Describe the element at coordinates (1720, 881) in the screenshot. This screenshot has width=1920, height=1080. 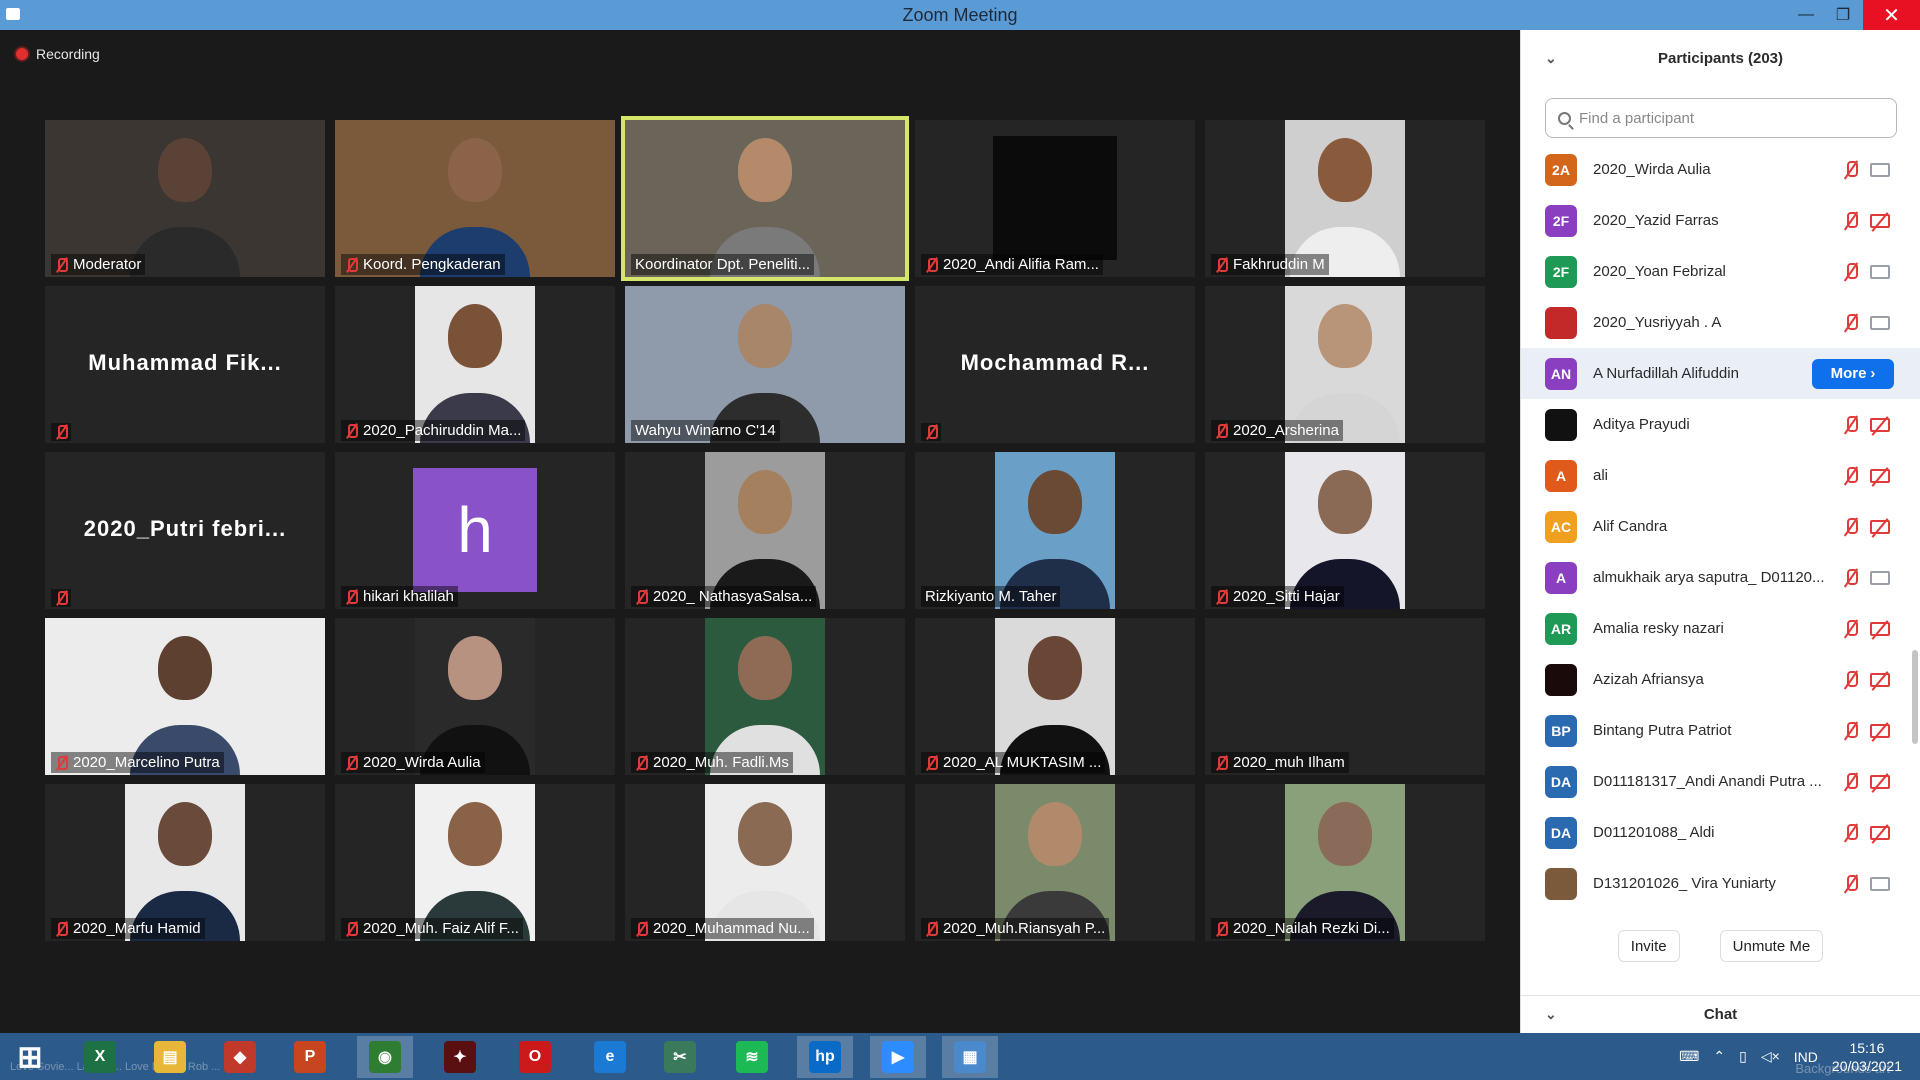
I see `participant-list-item: D131201026_ Vira Yuniarty` at that location.